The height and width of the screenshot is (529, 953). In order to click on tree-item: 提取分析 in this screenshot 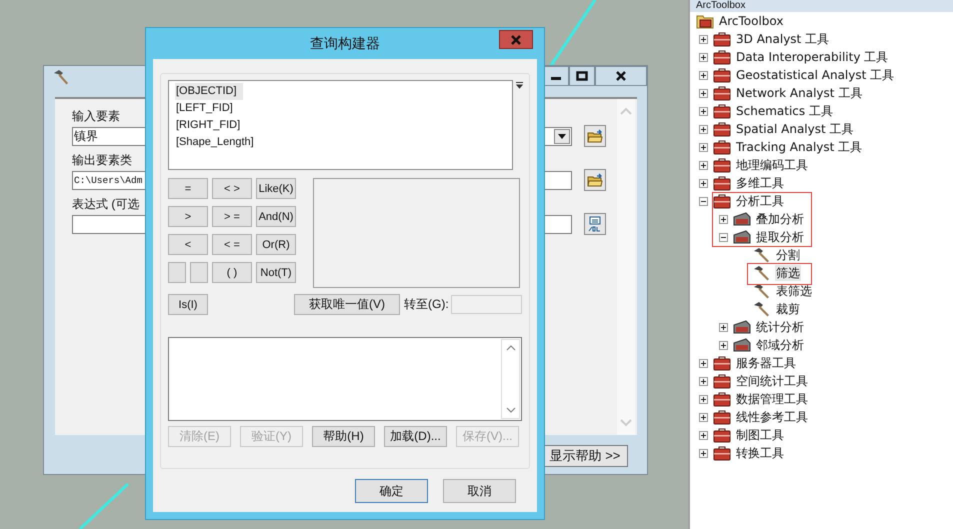, I will do `click(780, 237)`.